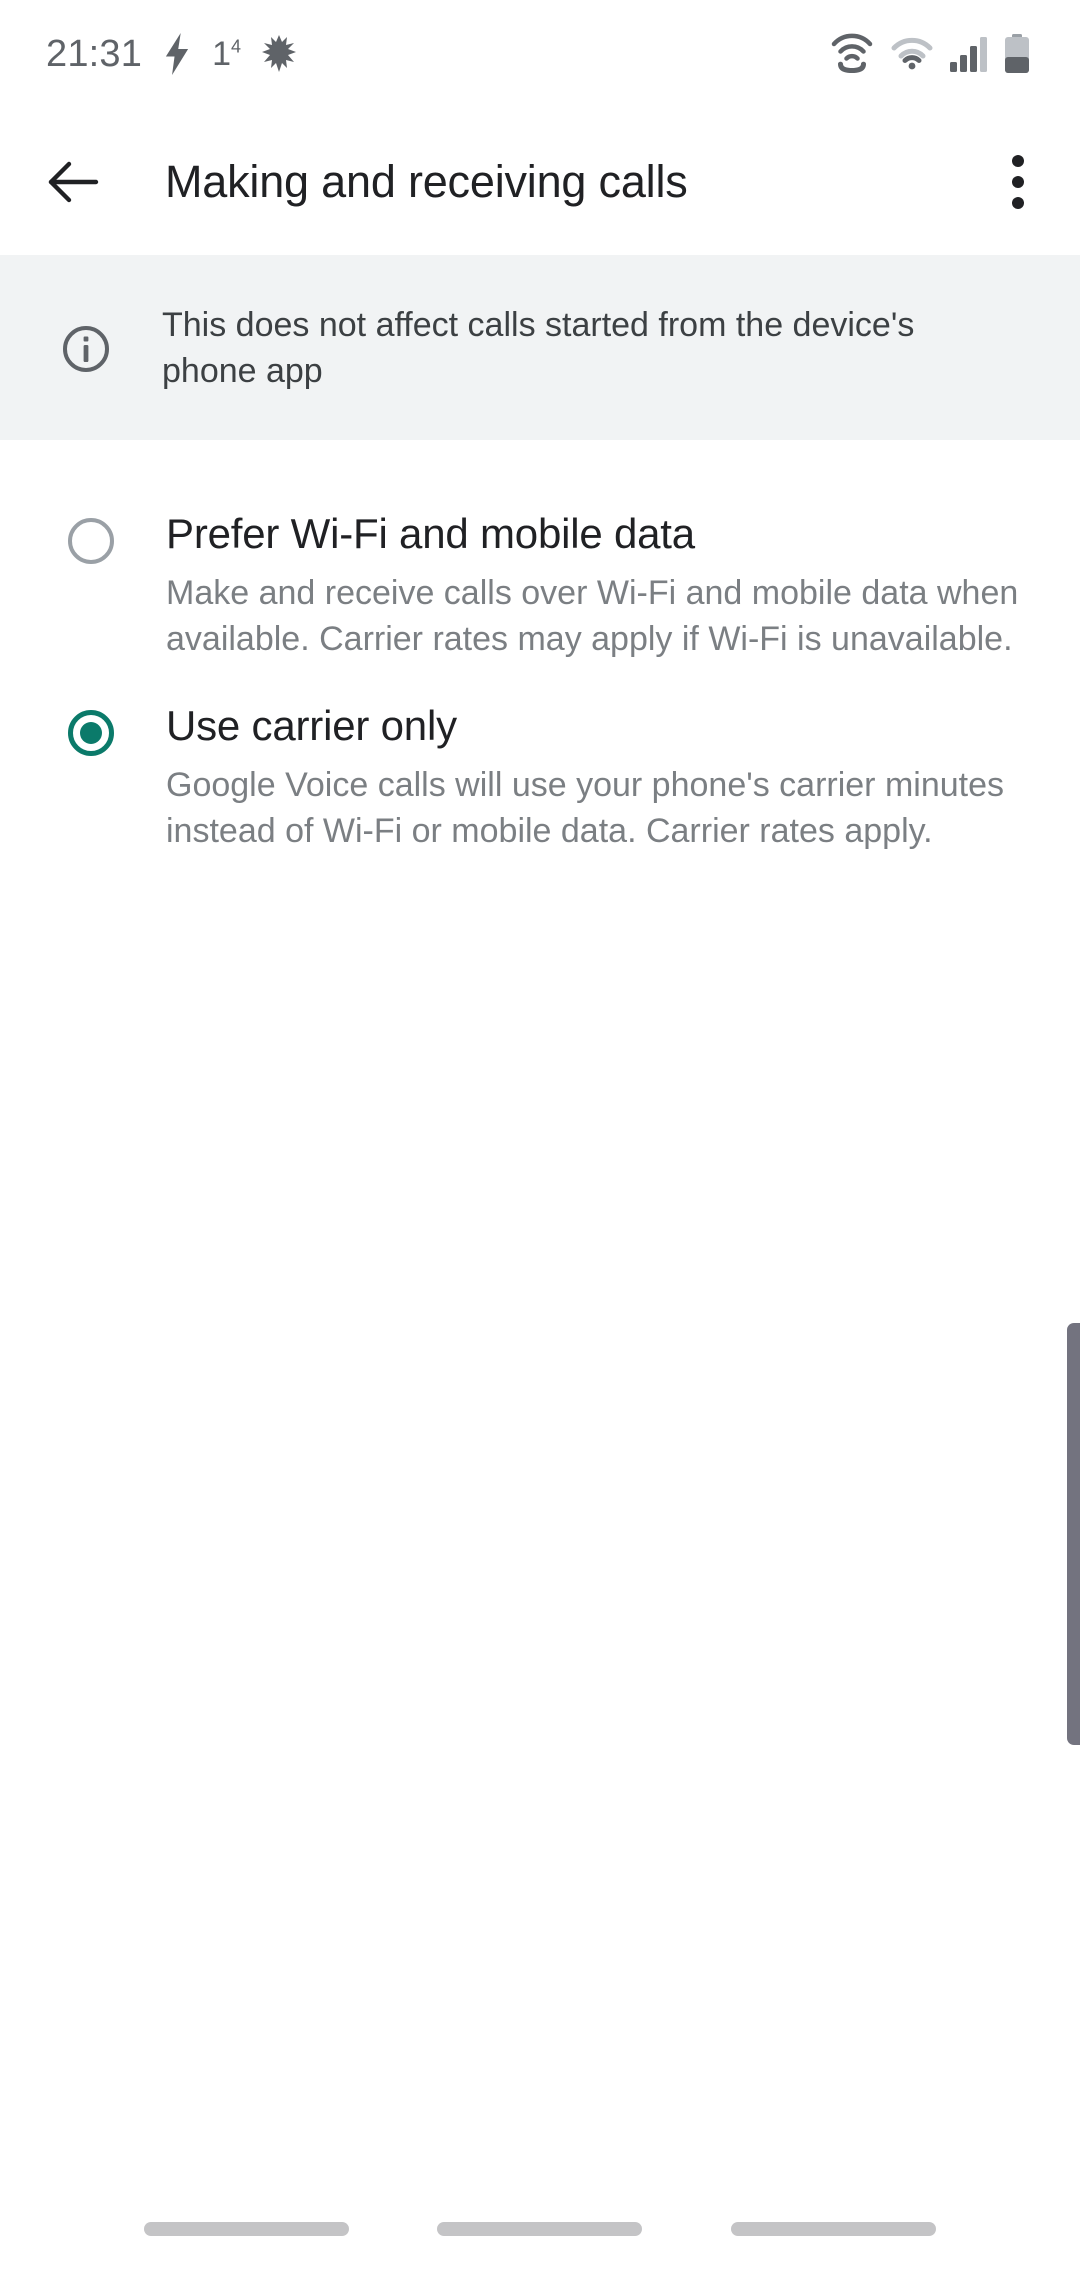 This screenshot has height=2280, width=1080. I want to click on option-title: Use carrier only, so click(311, 725).